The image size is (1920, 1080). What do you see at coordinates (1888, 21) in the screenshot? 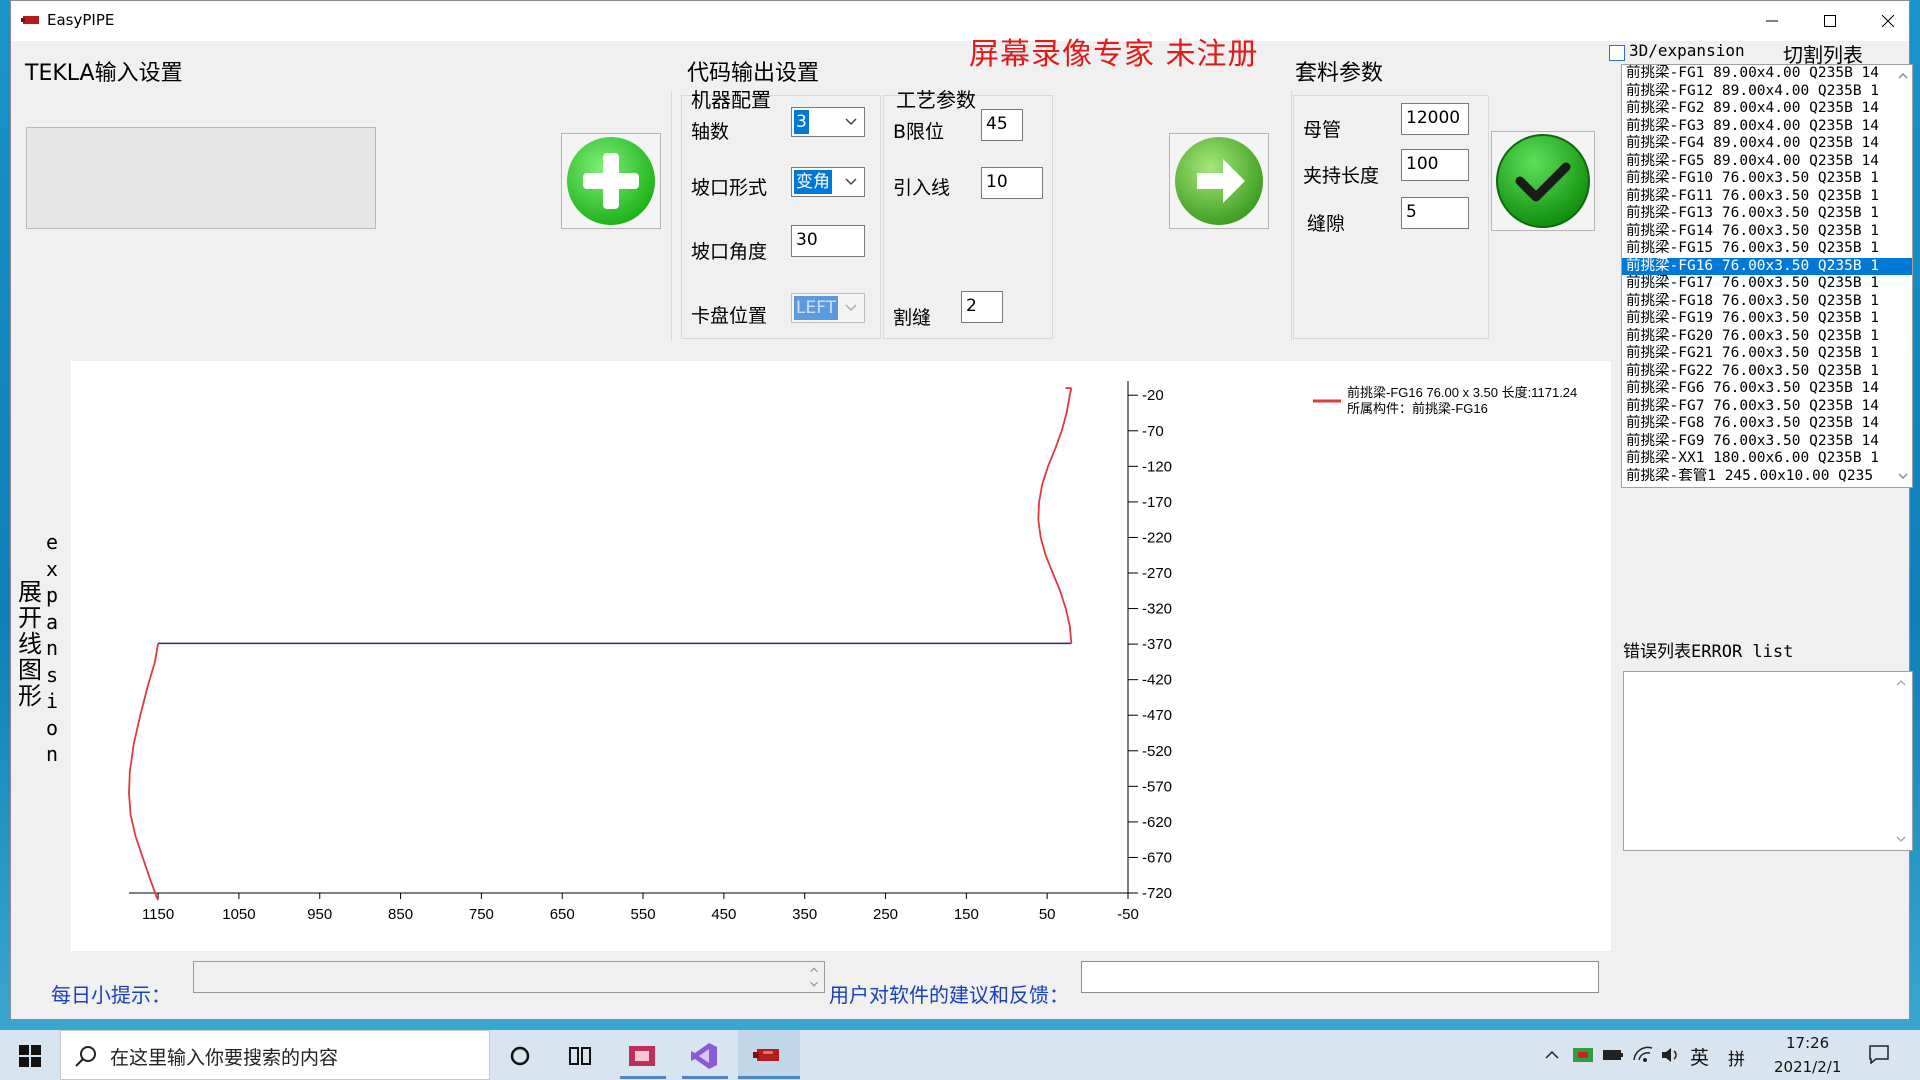
I see `close-button` at bounding box center [1888, 21].